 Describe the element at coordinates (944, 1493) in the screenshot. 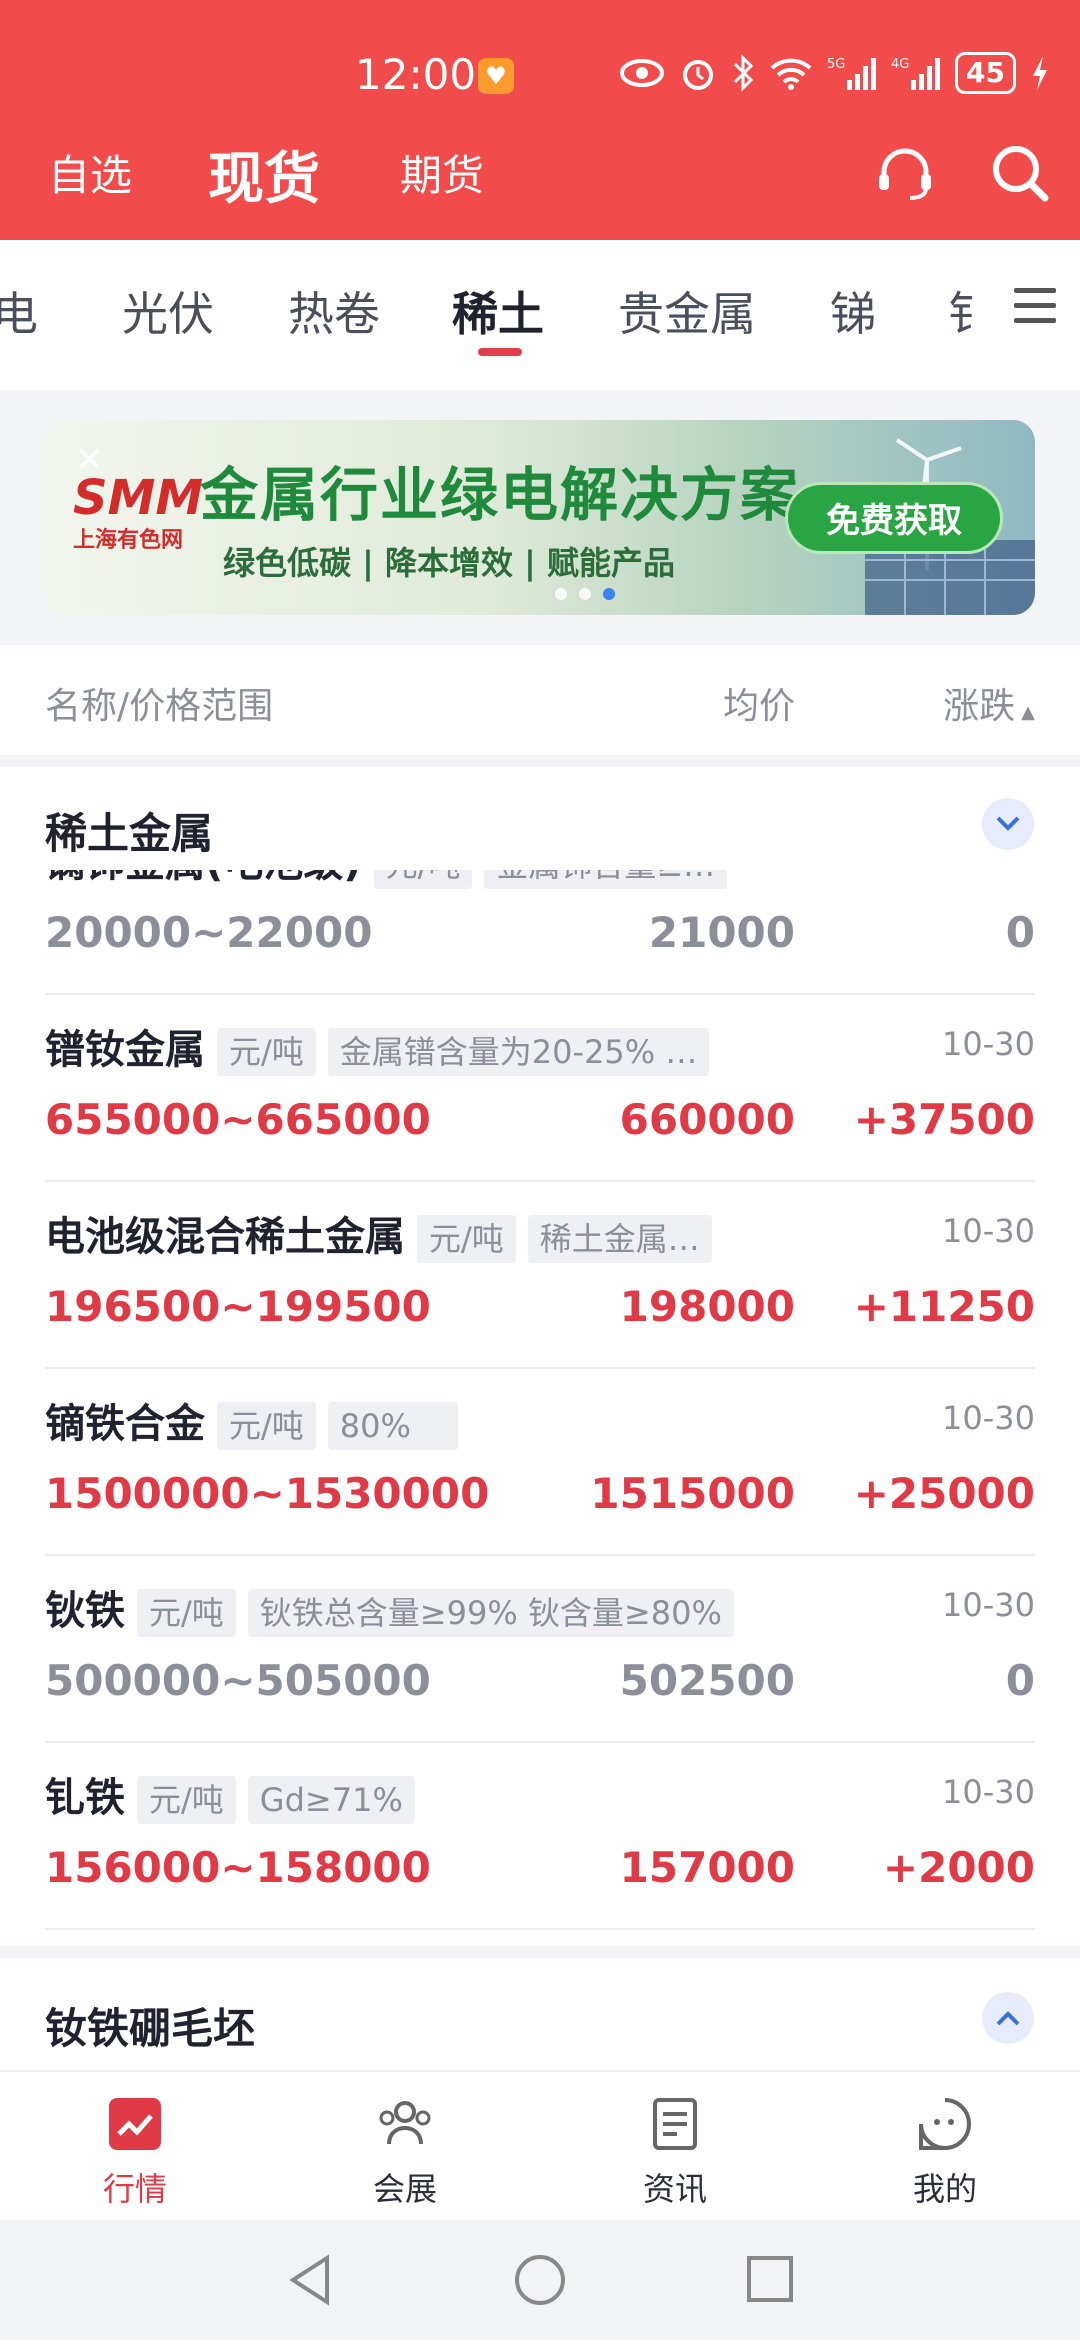

I see `price-change: +25000` at that location.